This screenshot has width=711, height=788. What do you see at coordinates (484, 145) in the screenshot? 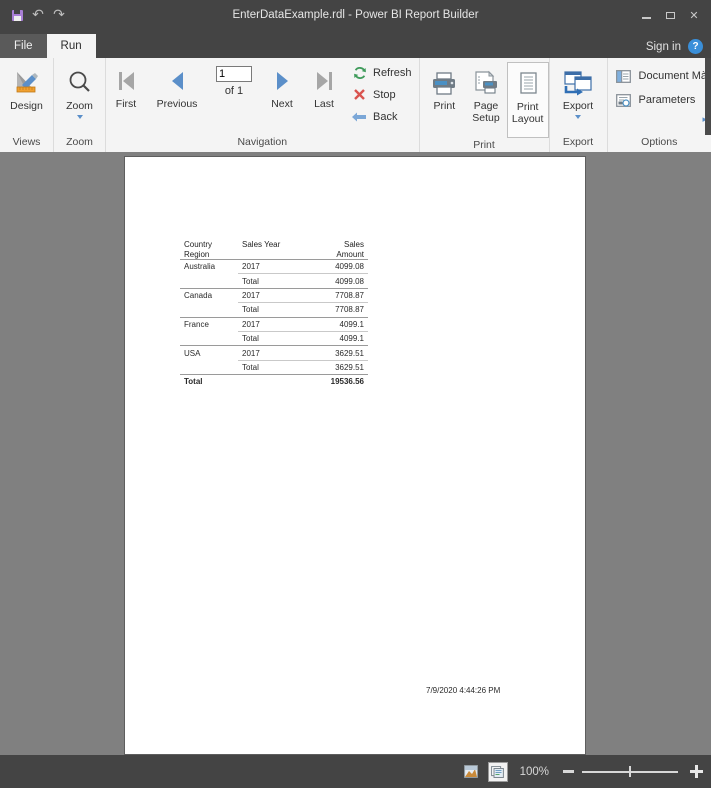
I see `ribbon-group-print-label: Print` at bounding box center [484, 145].